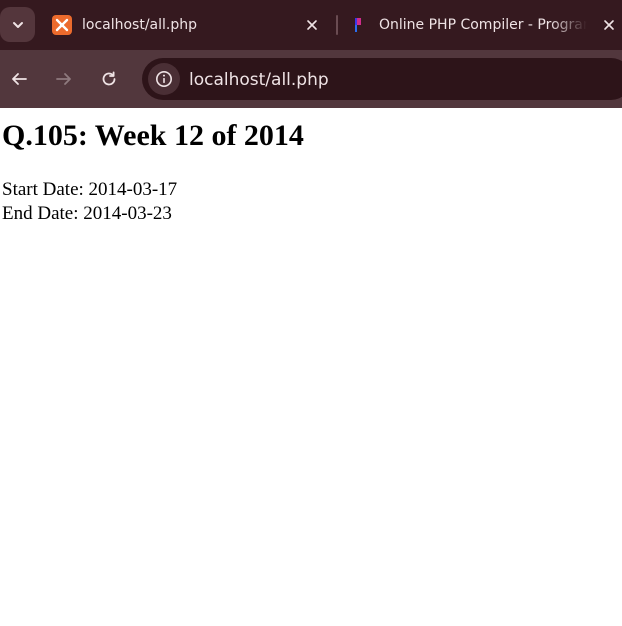 The height and width of the screenshot is (626, 622). I want to click on arrow-right-icon, so click(63, 79).